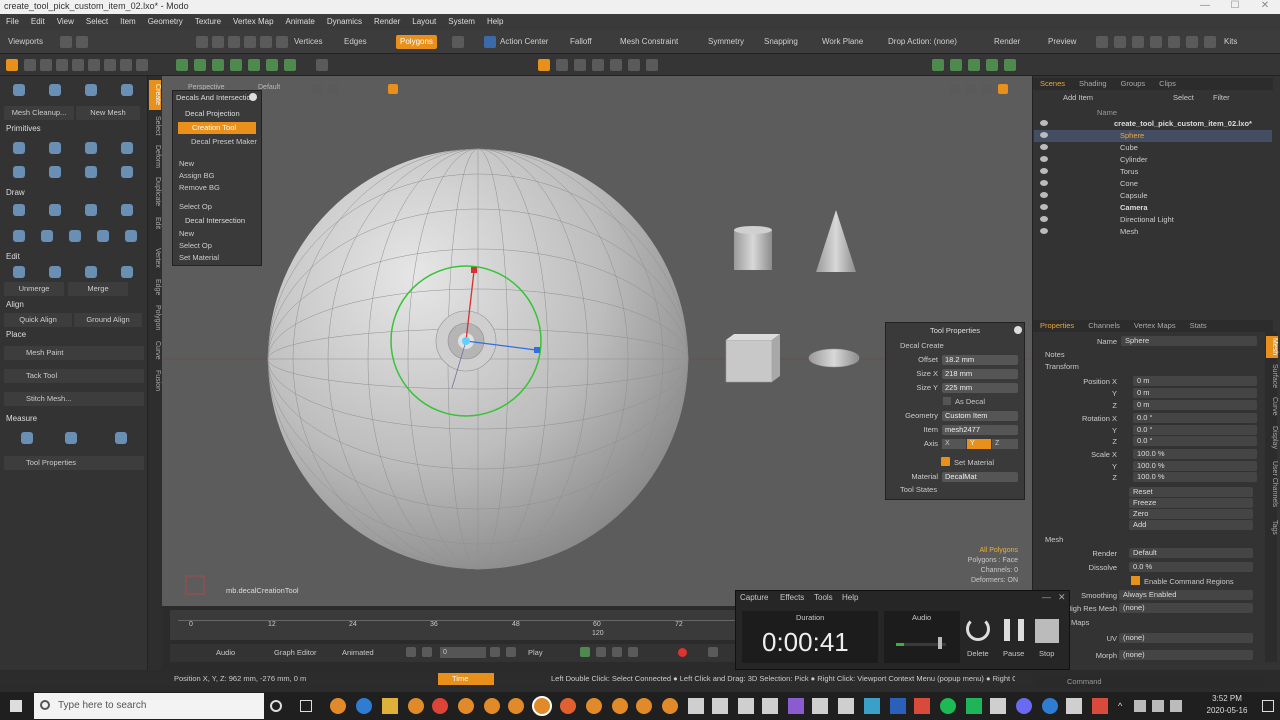 The width and height of the screenshot is (1280, 720). Describe the element at coordinates (580, 65) in the screenshot. I see `viewport-quad-icon` at that location.